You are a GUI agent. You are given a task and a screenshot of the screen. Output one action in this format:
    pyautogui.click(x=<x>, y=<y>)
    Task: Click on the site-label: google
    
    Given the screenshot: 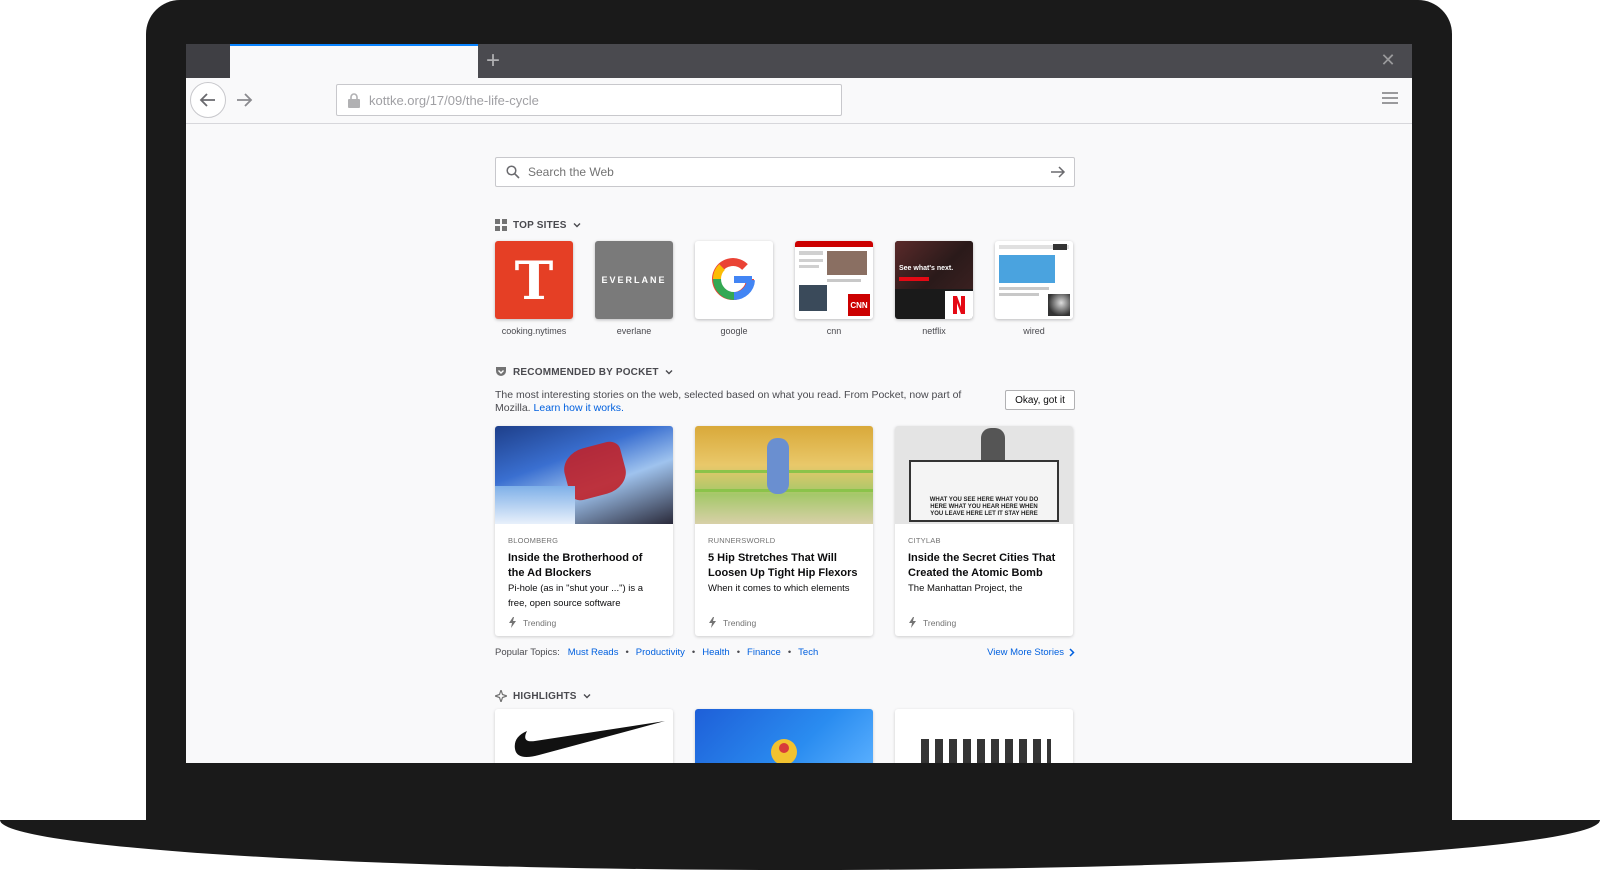 What is the action you would take?
    pyautogui.click(x=734, y=331)
    